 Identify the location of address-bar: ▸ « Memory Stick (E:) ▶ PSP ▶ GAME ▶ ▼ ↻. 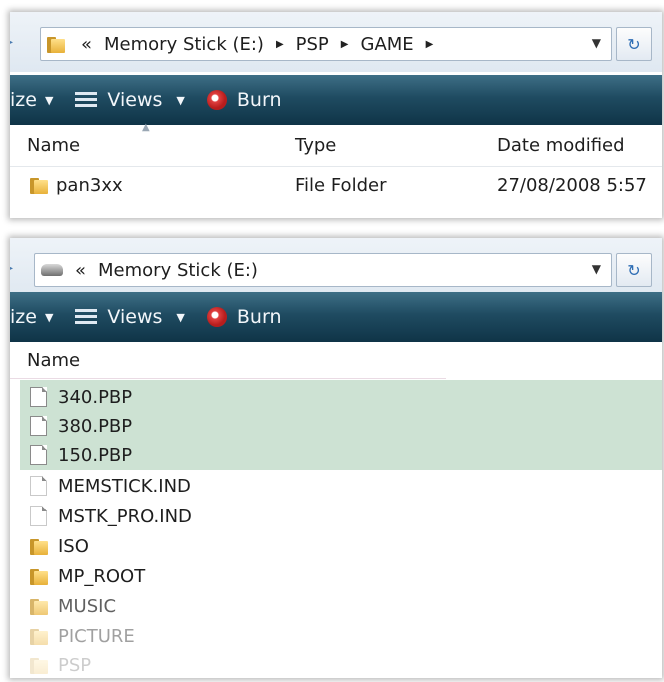
(336, 42).